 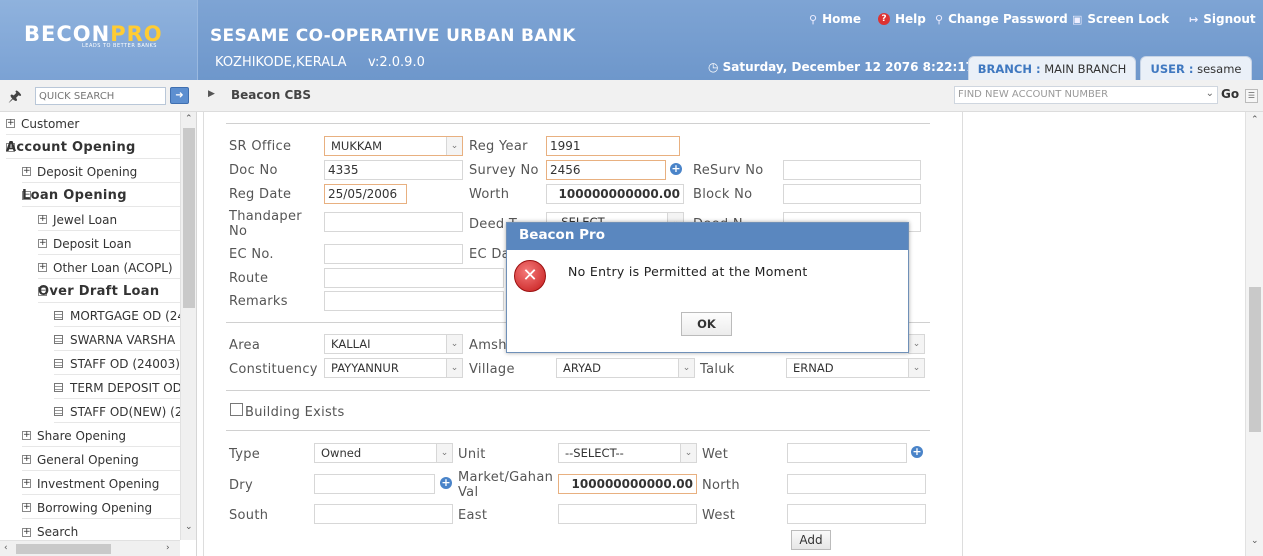 I want to click on resurv-no-input, so click(x=852, y=170).